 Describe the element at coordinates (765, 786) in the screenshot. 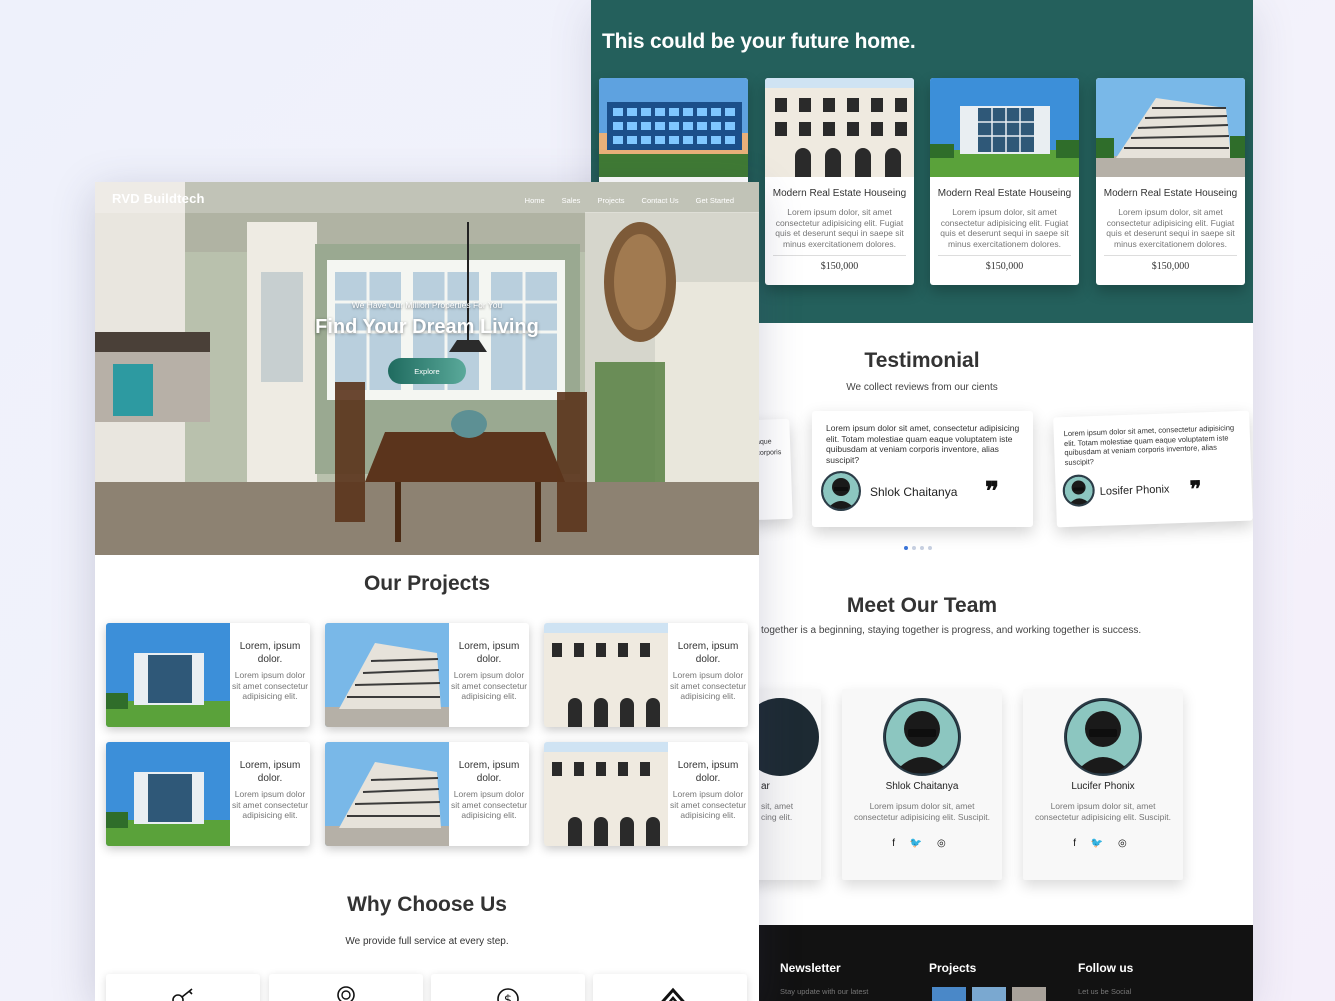

I see `member-name: ar` at that location.